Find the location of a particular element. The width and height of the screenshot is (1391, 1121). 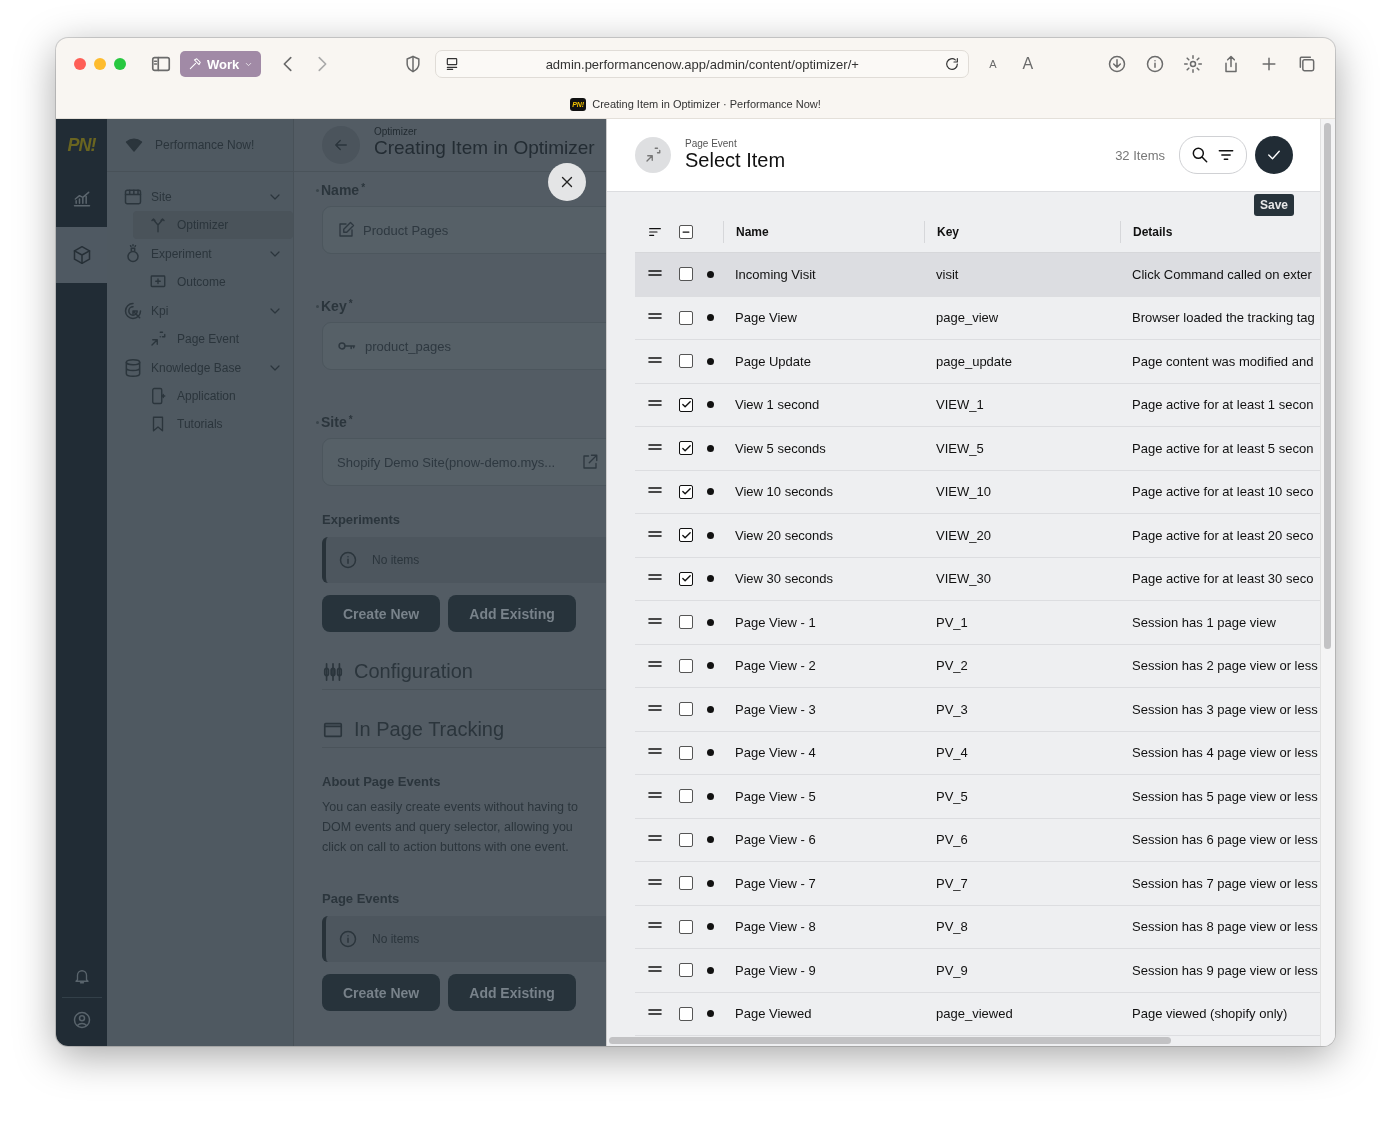

column-header: Details is located at coordinates (1146, 232).